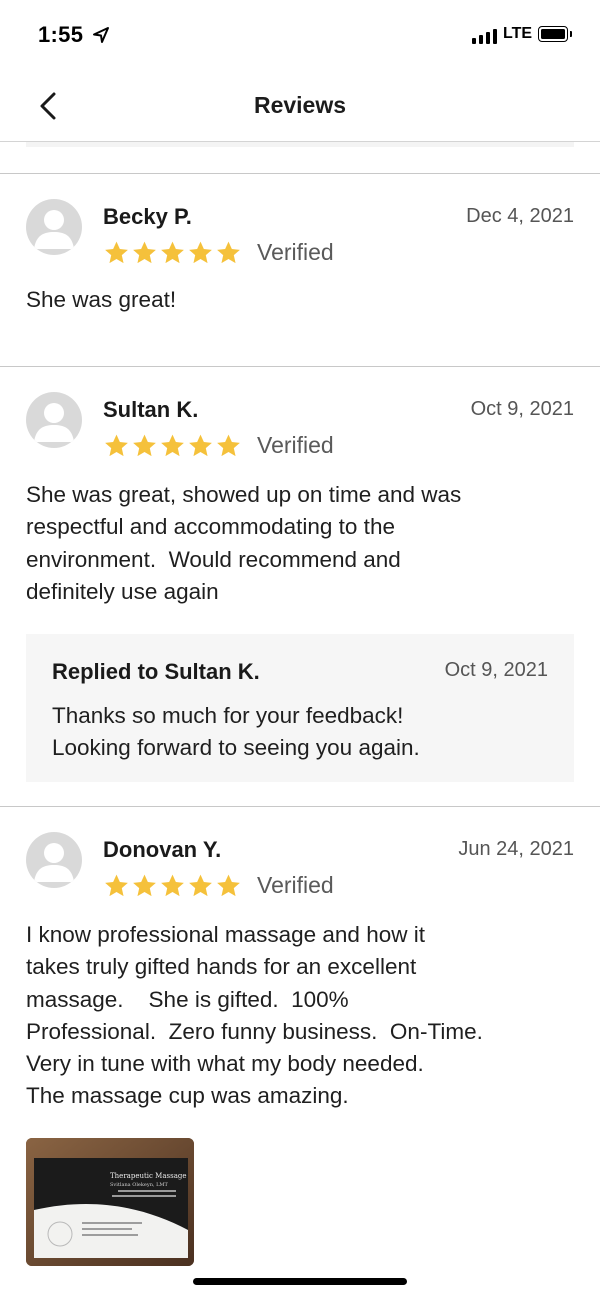 The height and width of the screenshot is (1299, 600). What do you see at coordinates (101, 299) in the screenshot?
I see `review-text: She was great!` at bounding box center [101, 299].